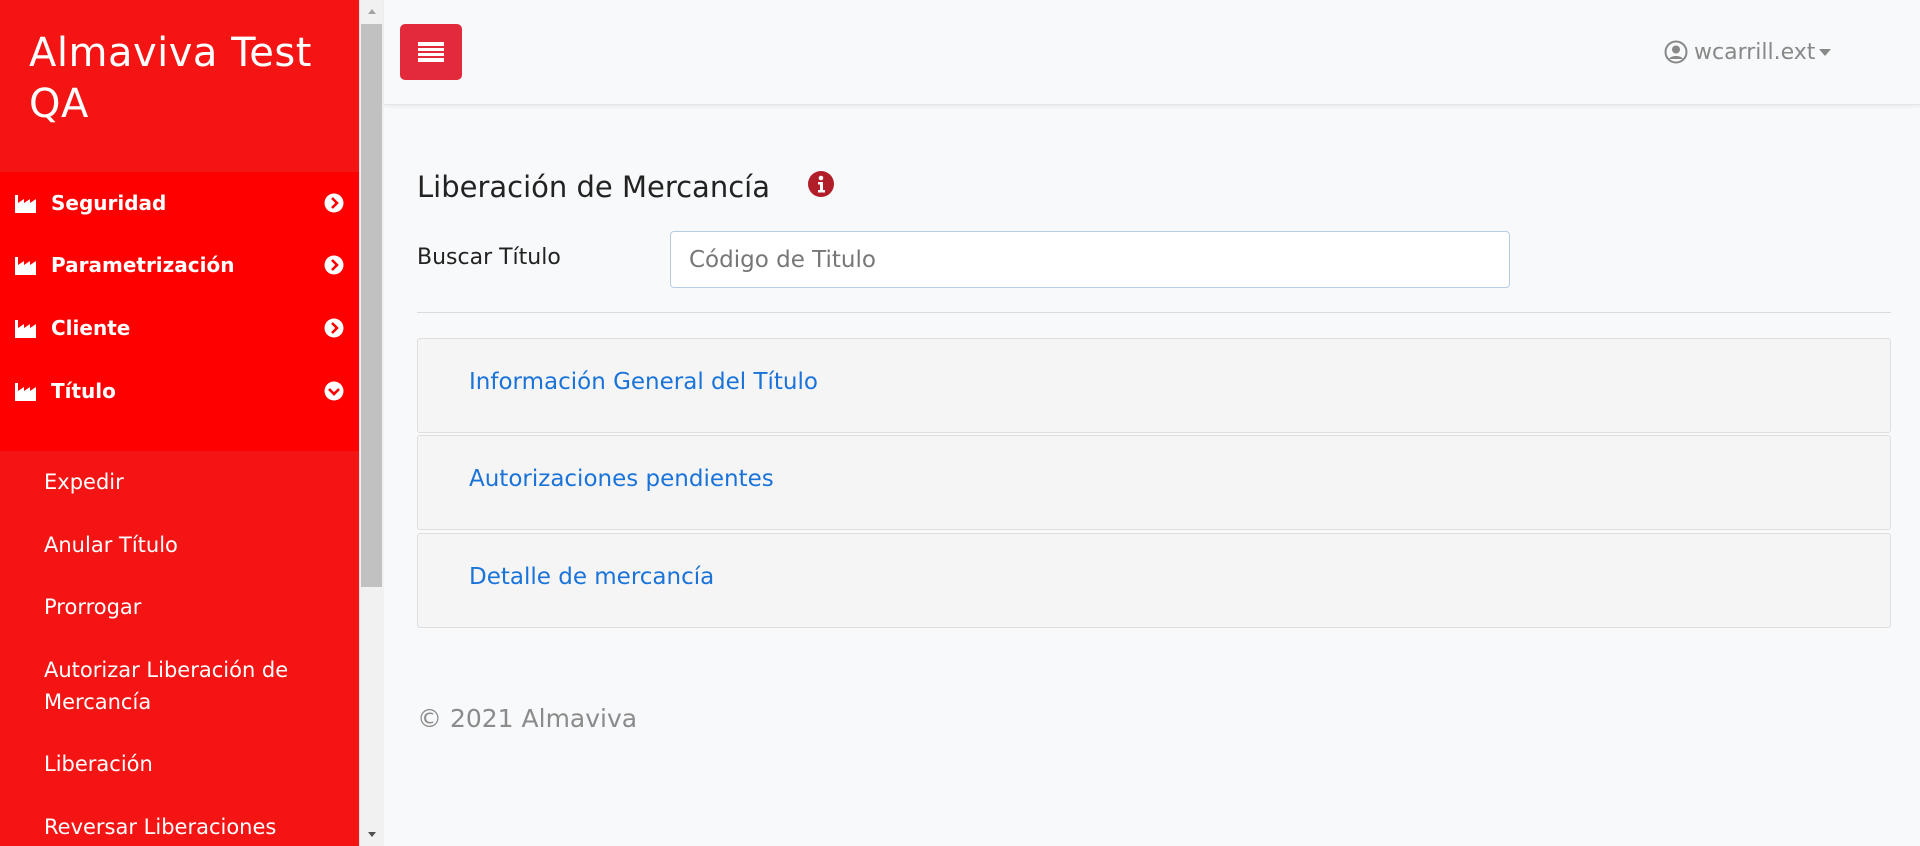 This screenshot has height=846, width=1920. What do you see at coordinates (1090, 259) in the screenshot?
I see `search-input` at bounding box center [1090, 259].